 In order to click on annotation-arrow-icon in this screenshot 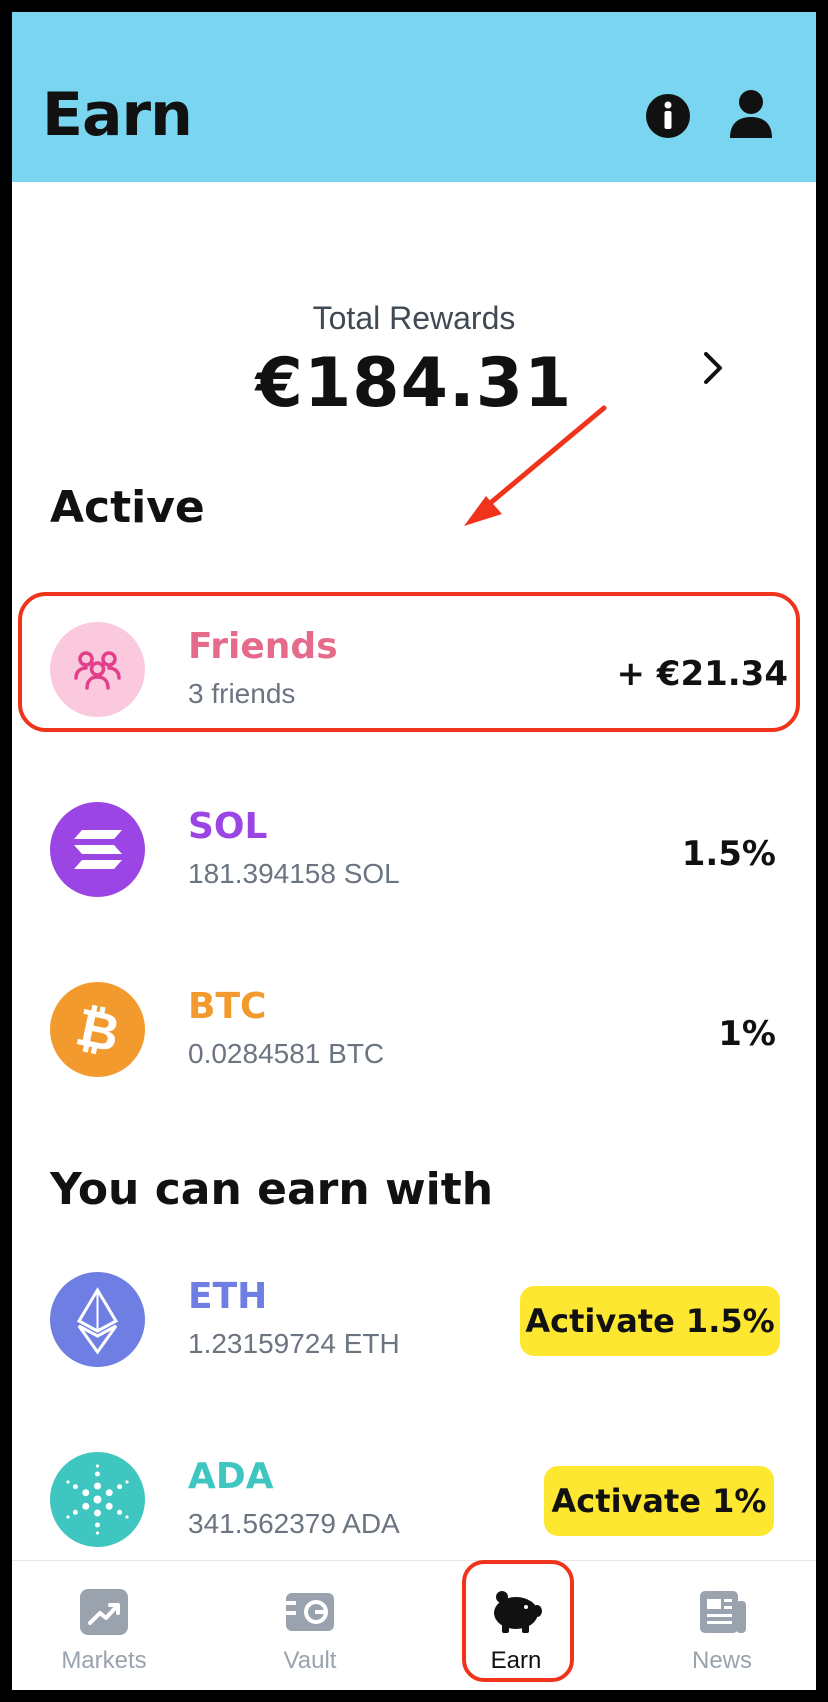, I will do `click(535, 465)`.